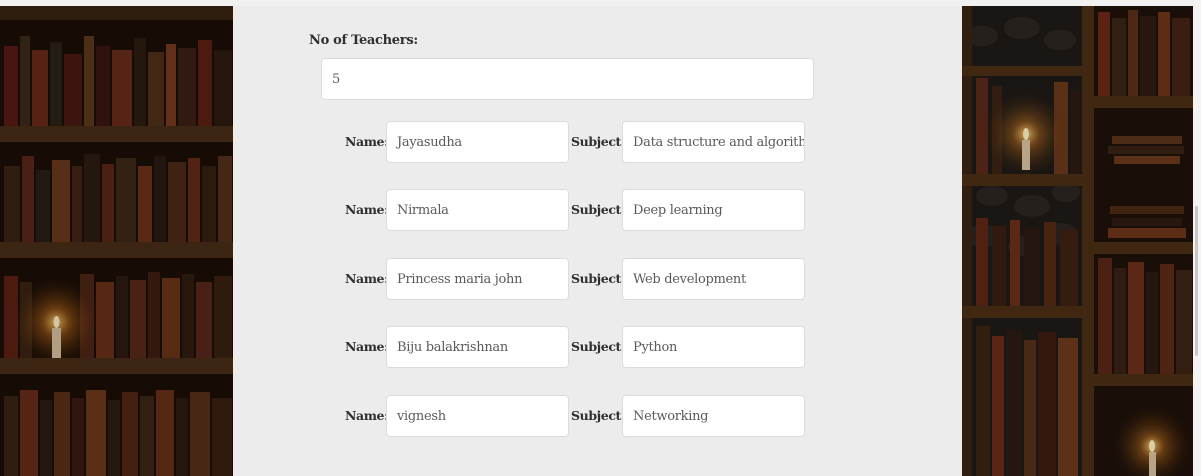  What do you see at coordinates (713, 210) in the screenshot?
I see `teacher-subject-input-2: Deep learning` at bounding box center [713, 210].